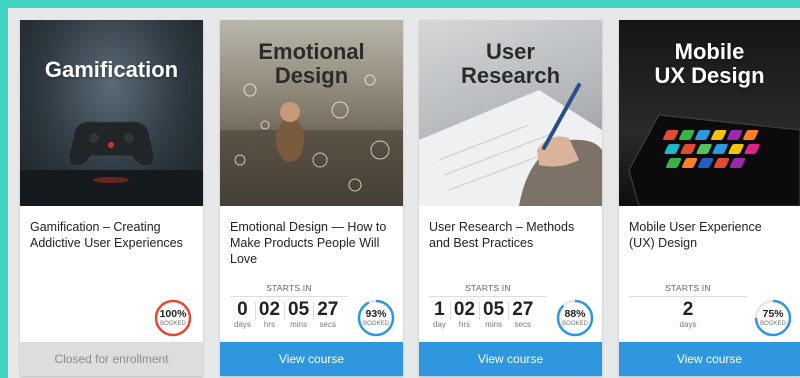 The height and width of the screenshot is (378, 800). Describe the element at coordinates (709, 241) in the screenshot. I see `course-title: Mobile User Experience (UX) Design` at that location.